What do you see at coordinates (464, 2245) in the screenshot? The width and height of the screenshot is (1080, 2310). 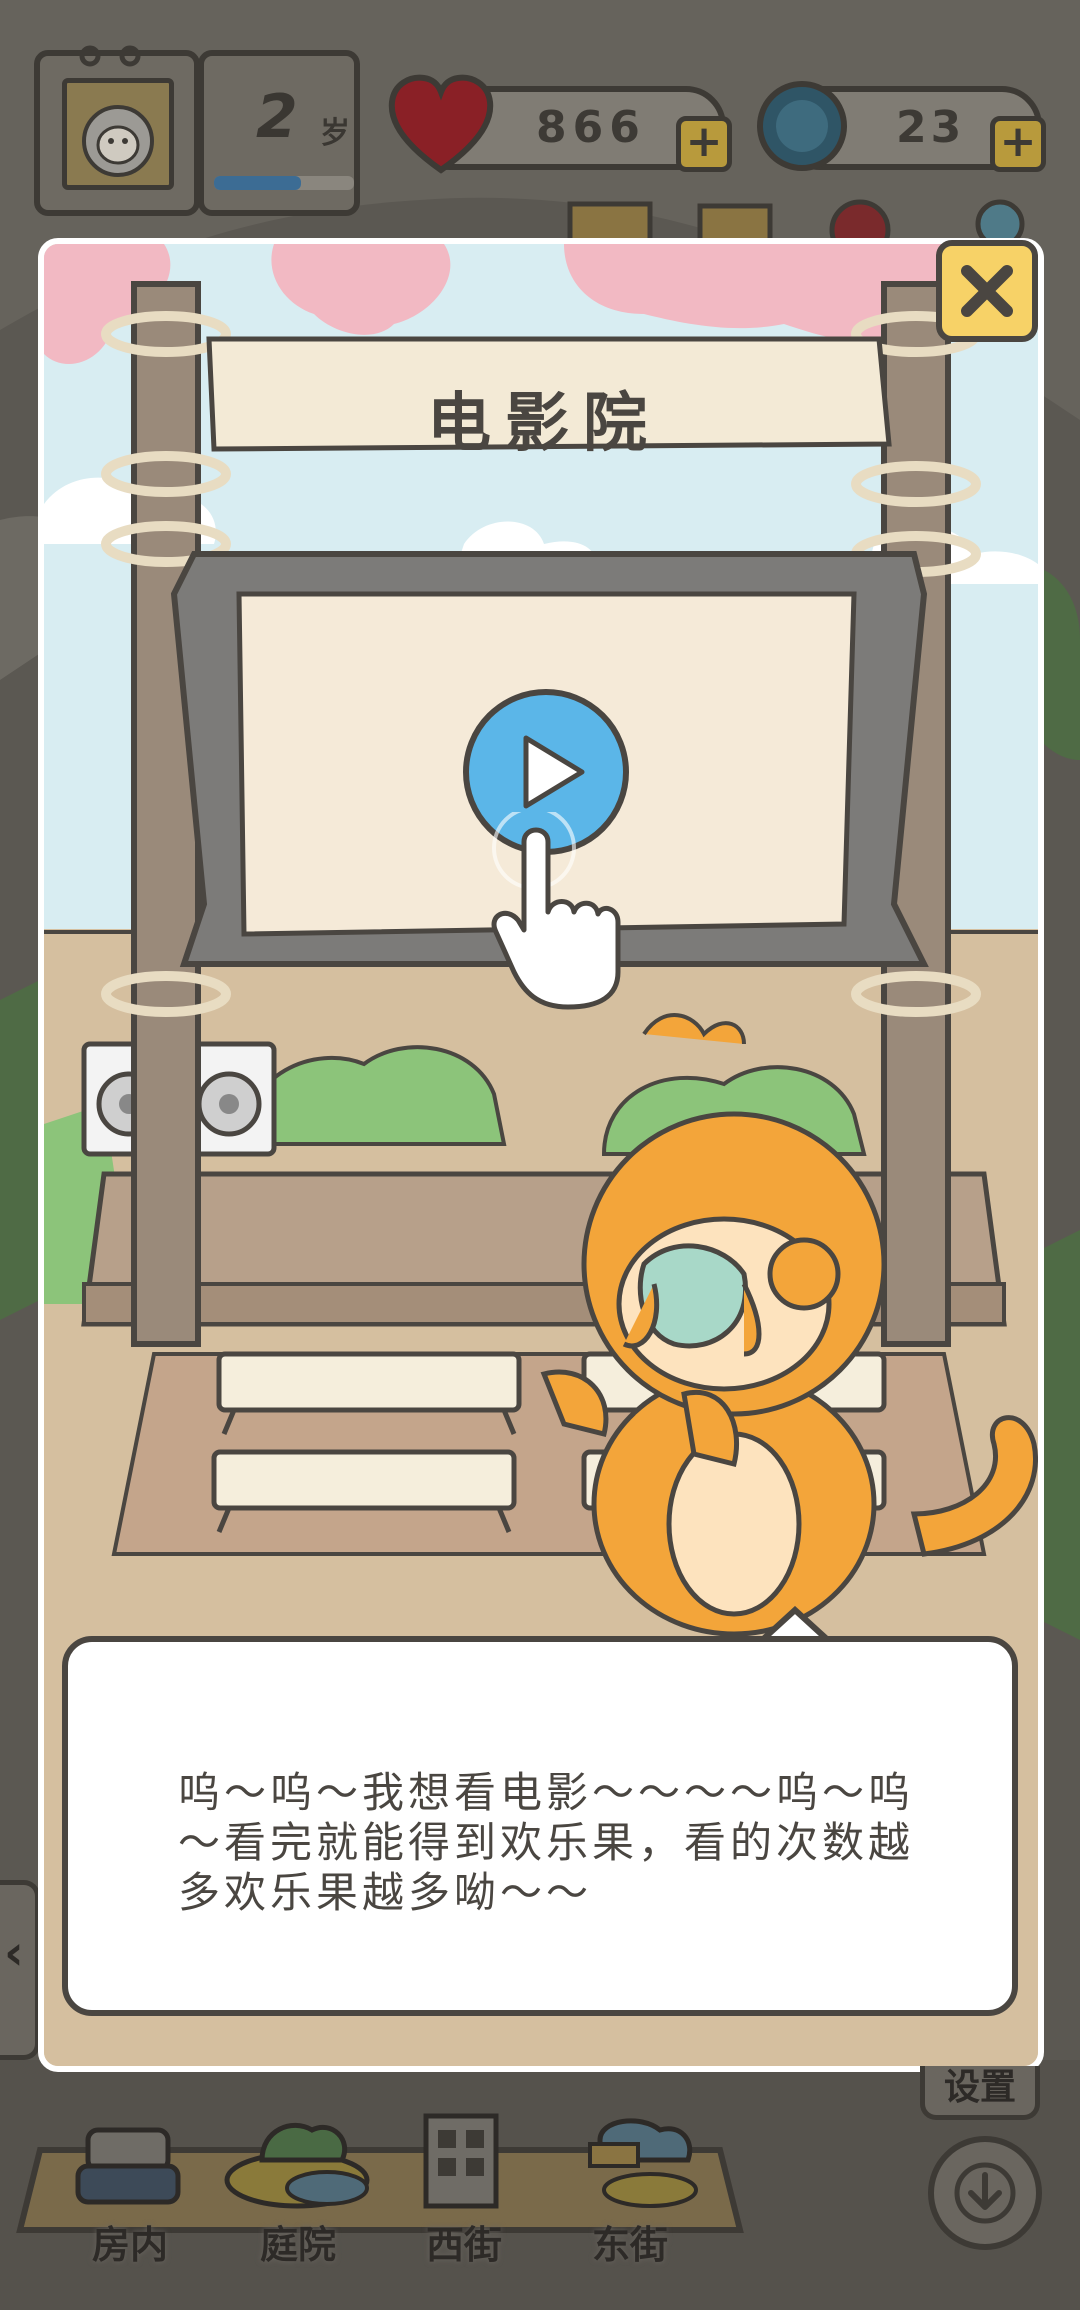 I see `nav-item-west-street-label: 西街` at bounding box center [464, 2245].